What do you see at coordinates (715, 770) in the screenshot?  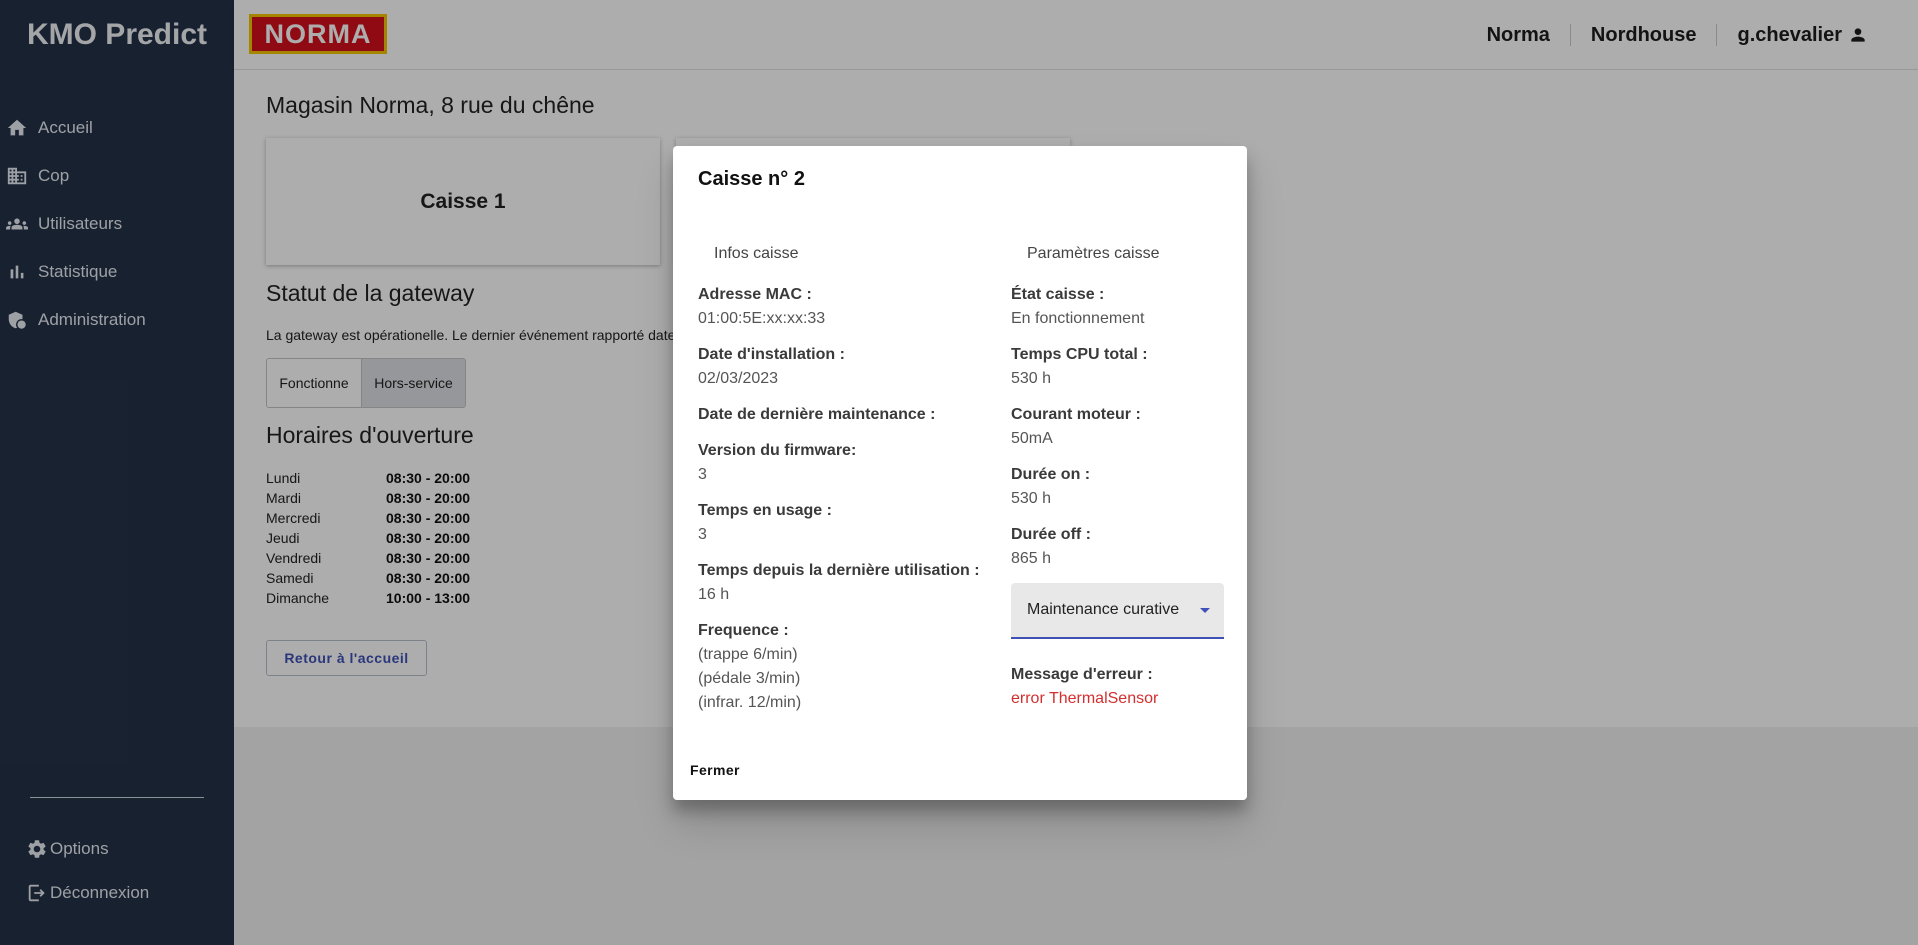 I see `close-button: Fermer` at bounding box center [715, 770].